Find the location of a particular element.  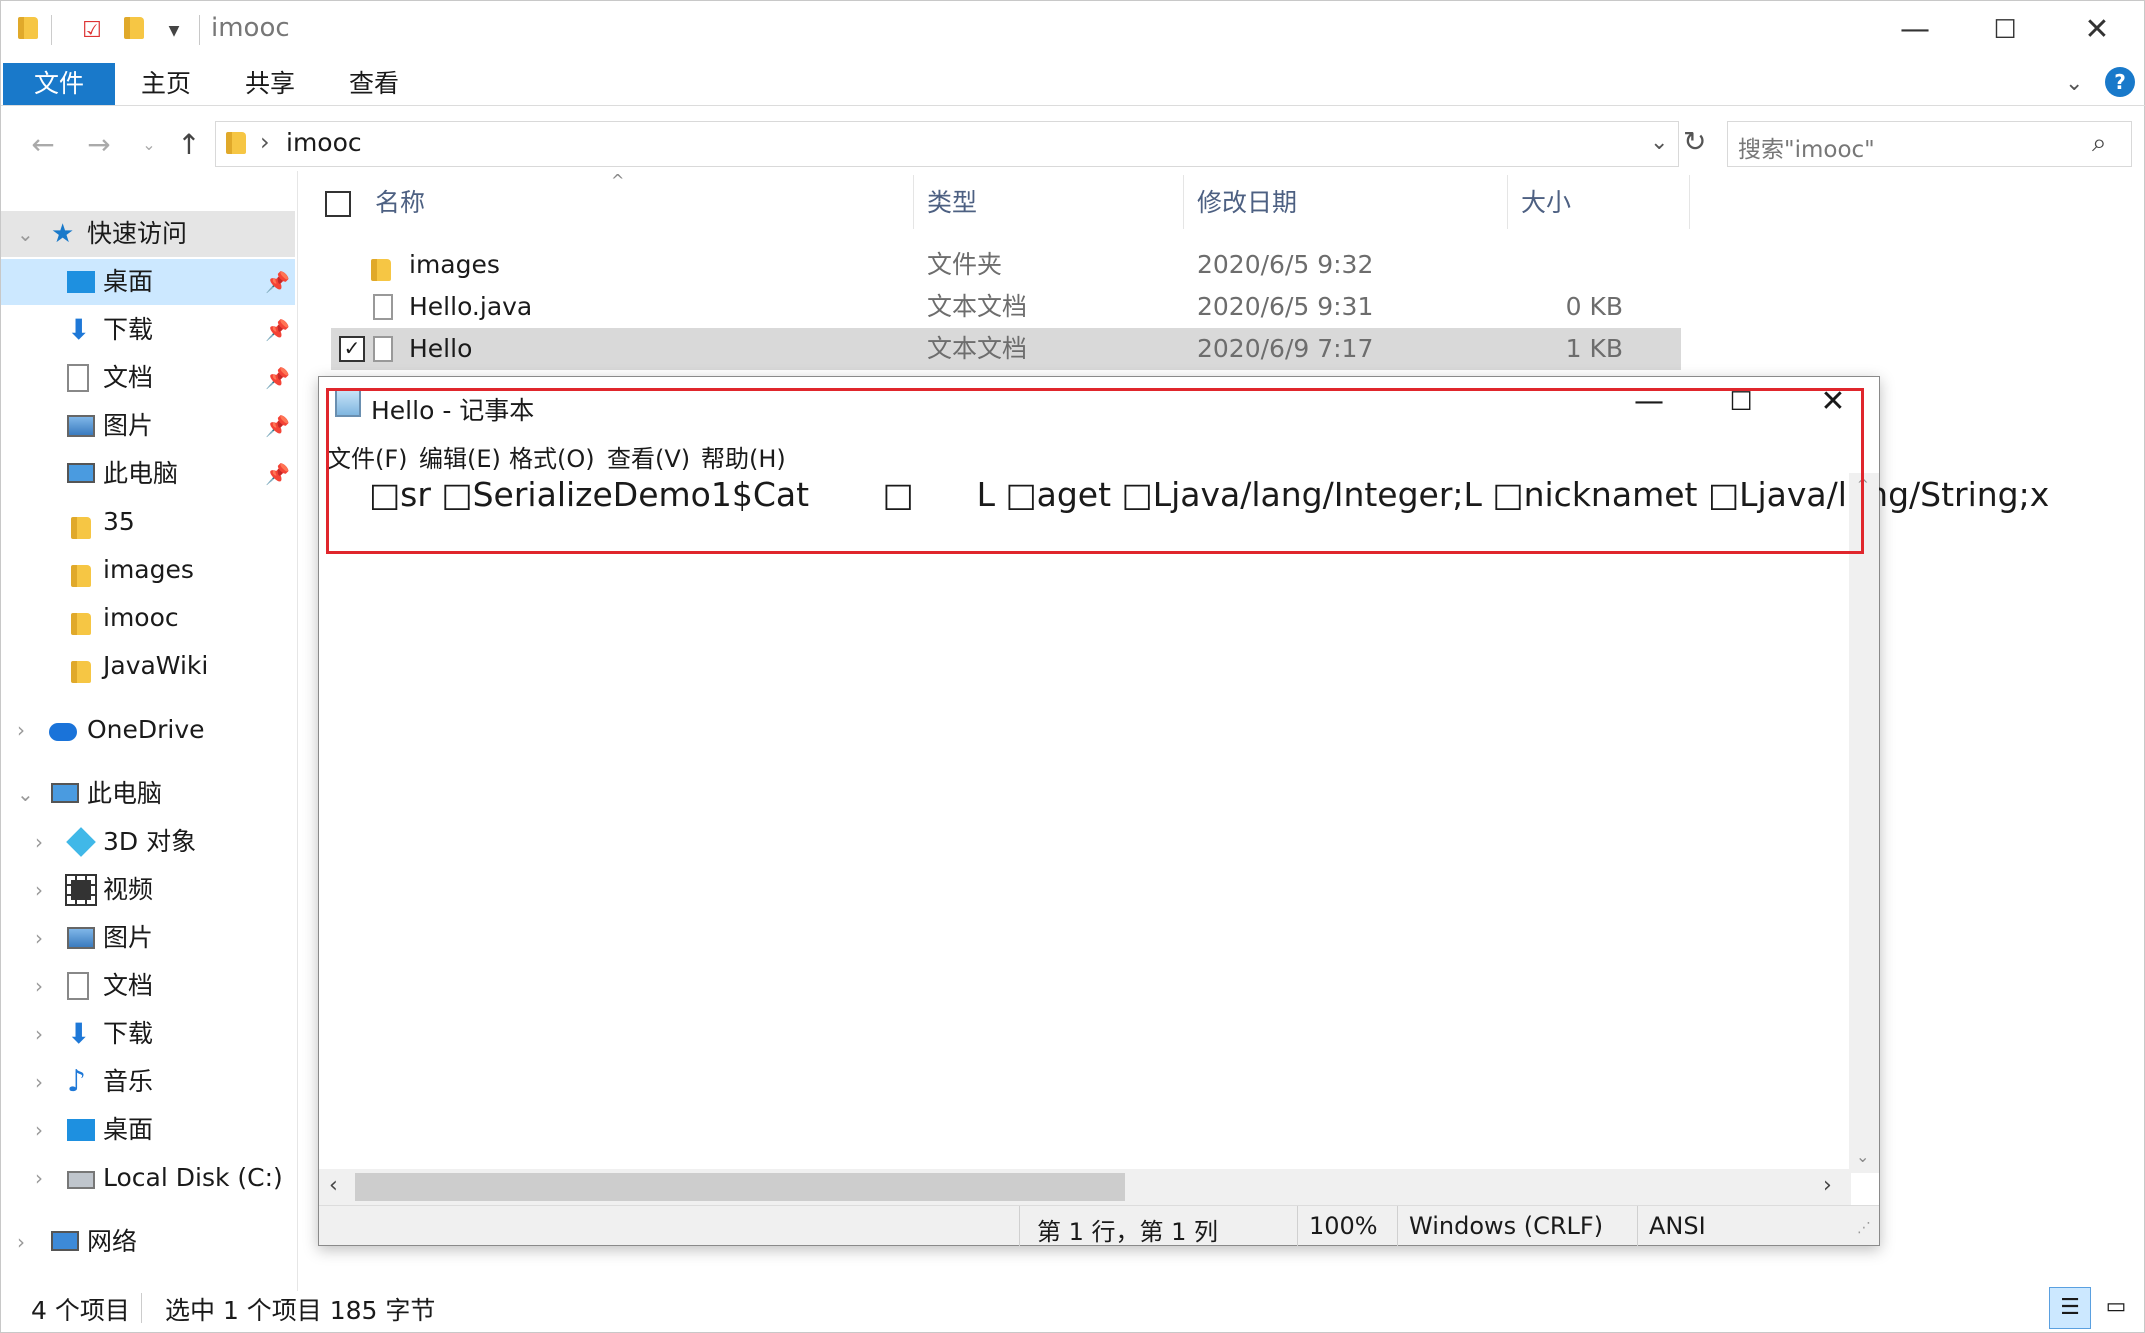

file-row: Hello.java 文本文档 2020/6/5 9:31 0 KB is located at coordinates (1006, 307).